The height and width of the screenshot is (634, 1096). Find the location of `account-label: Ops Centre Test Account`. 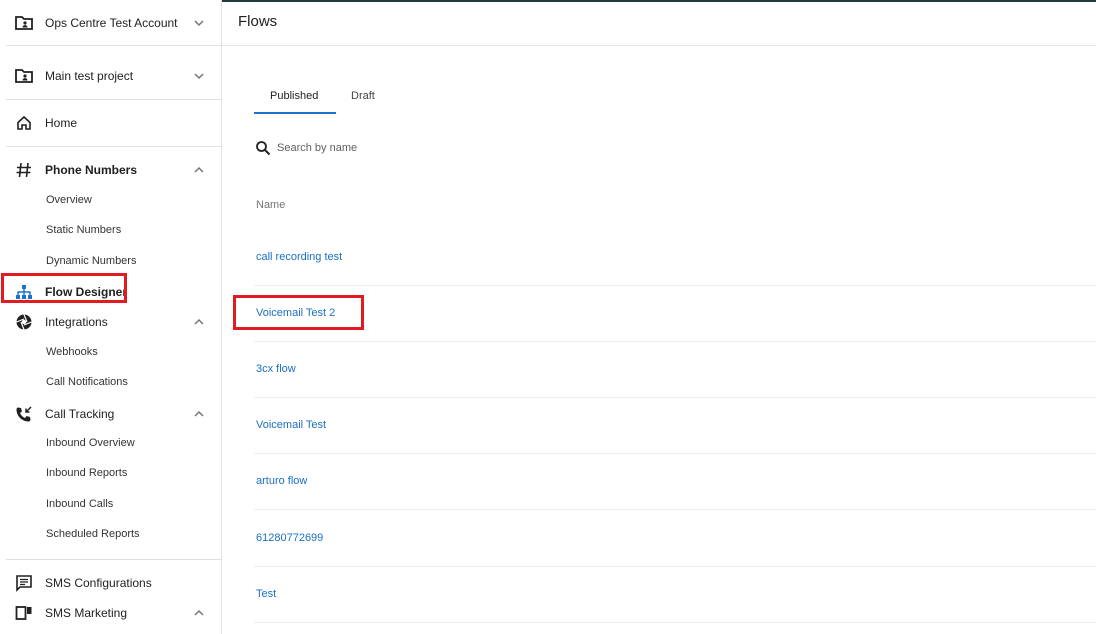

account-label: Ops Centre Test Account is located at coordinates (111, 23).